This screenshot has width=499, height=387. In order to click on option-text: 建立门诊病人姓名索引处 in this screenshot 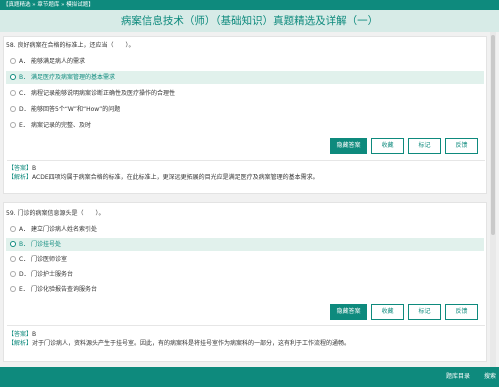, I will do `click(64, 229)`.